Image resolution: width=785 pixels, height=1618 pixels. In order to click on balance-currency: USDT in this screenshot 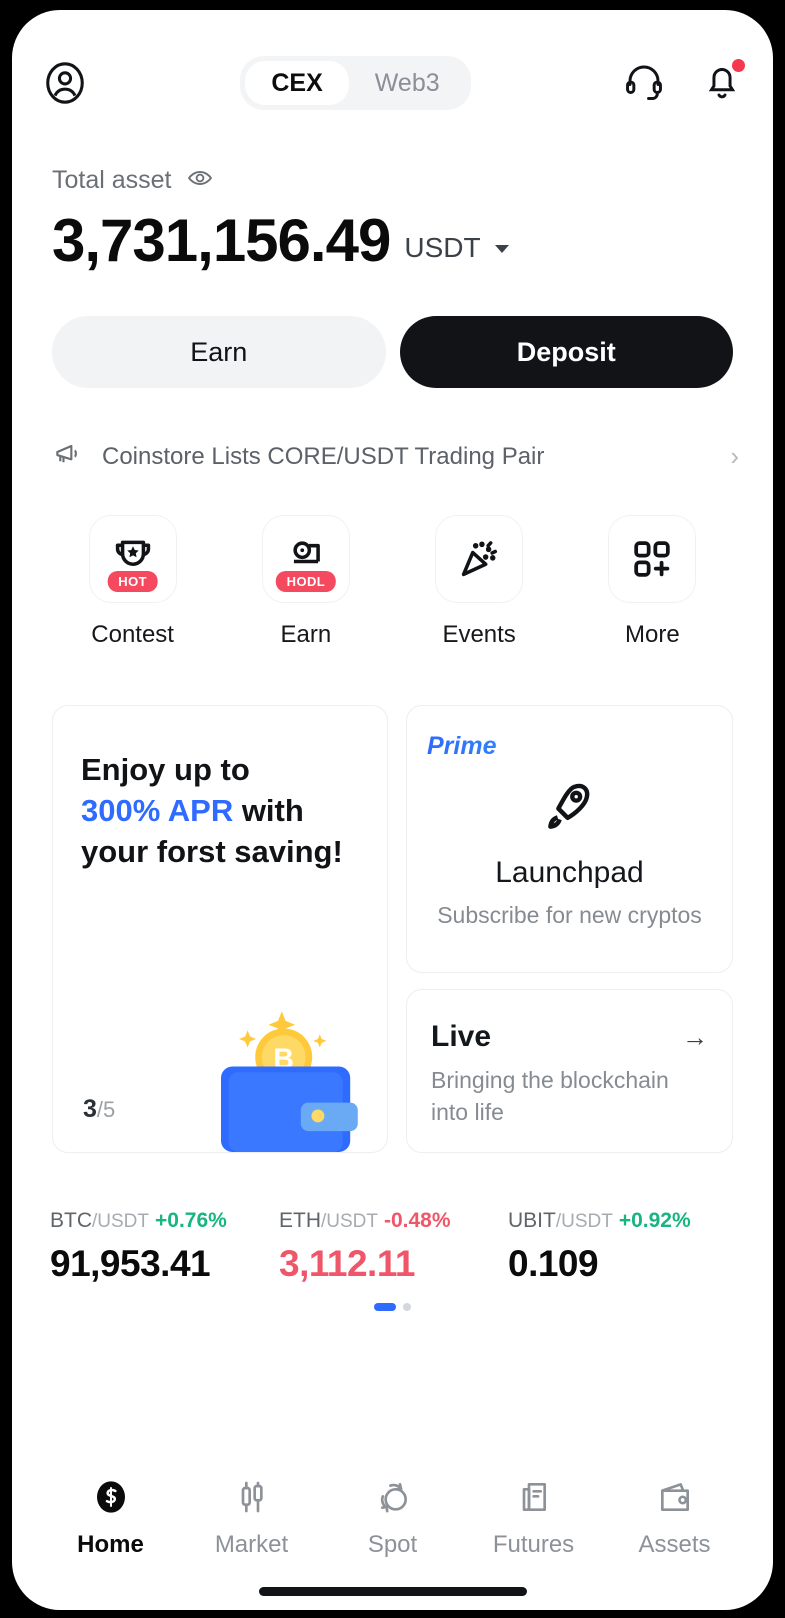, I will do `click(442, 247)`.